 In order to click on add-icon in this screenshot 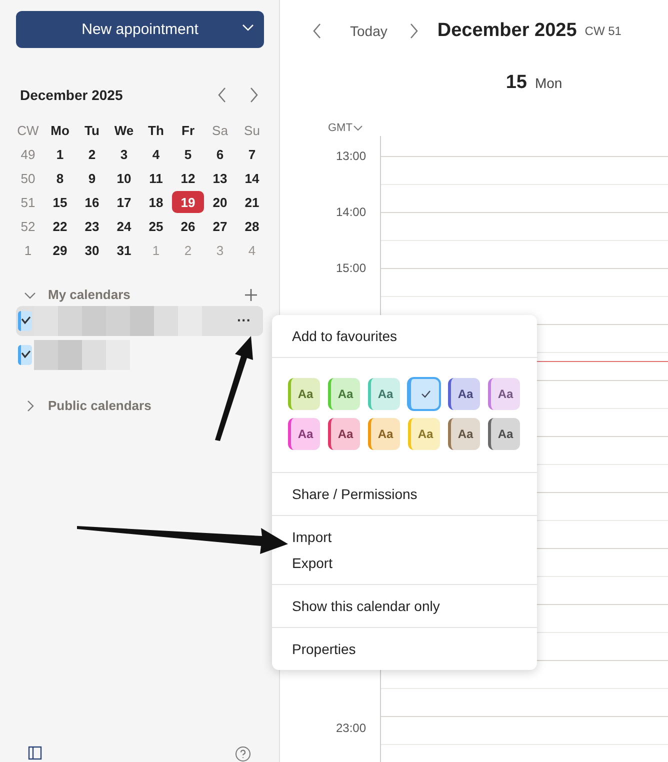, I will do `click(251, 294)`.